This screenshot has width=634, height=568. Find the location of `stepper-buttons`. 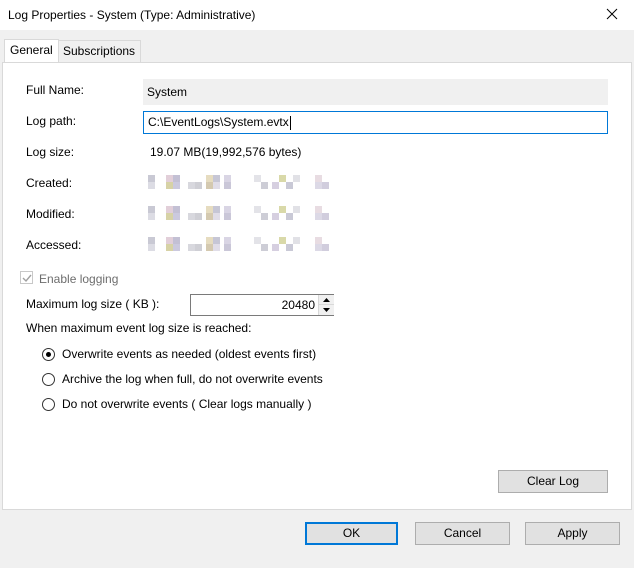

stepper-buttons is located at coordinates (326, 305).